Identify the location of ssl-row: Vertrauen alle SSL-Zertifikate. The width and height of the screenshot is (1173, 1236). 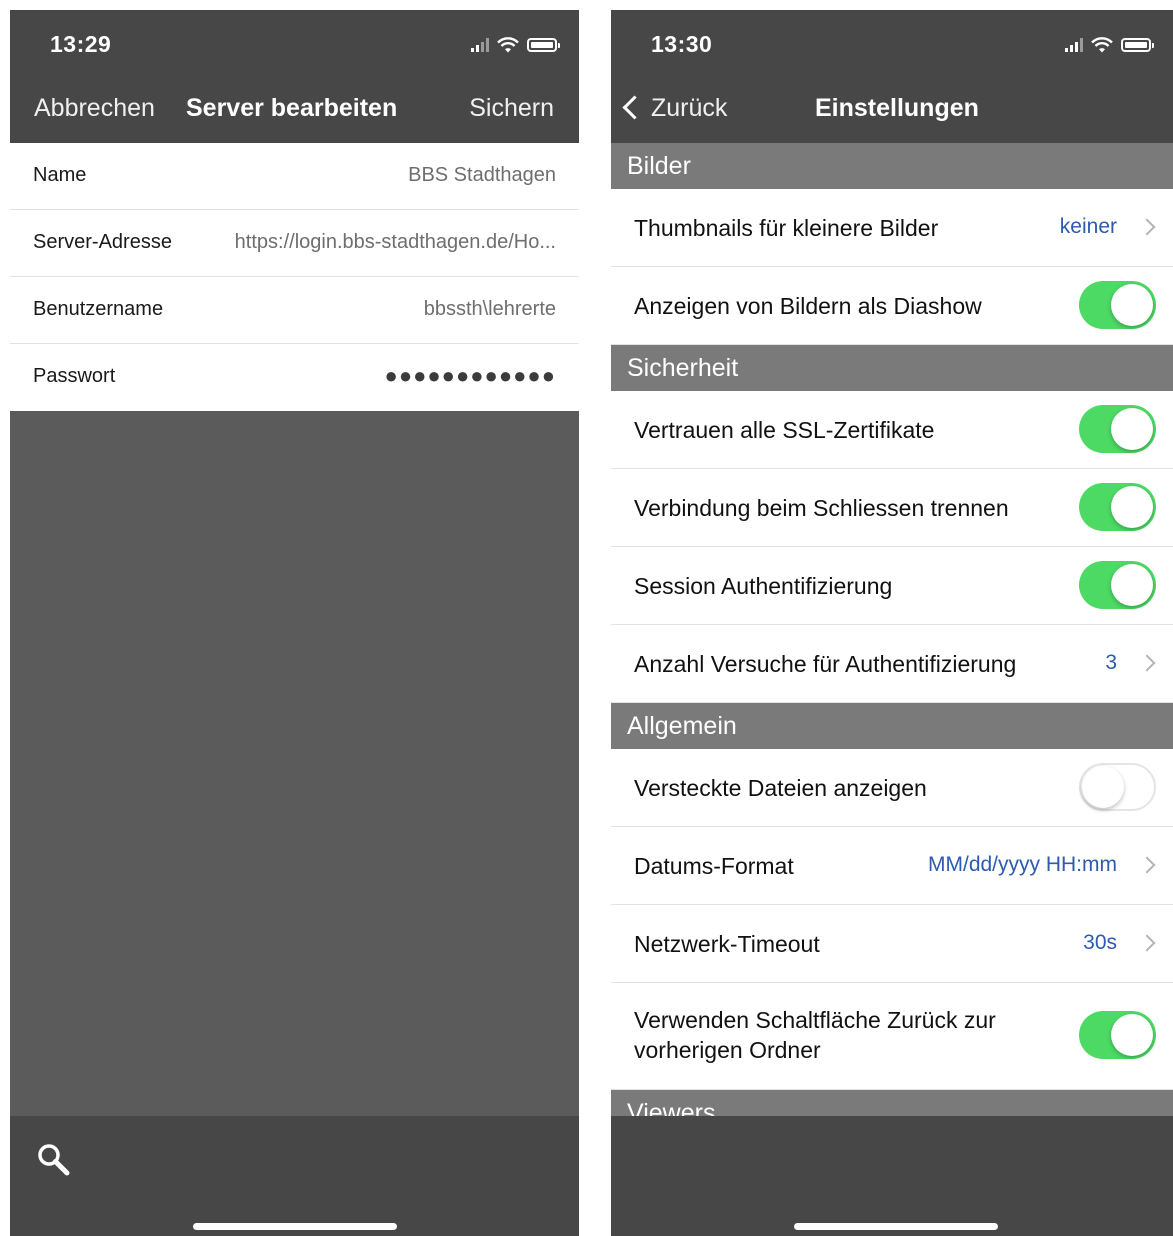
(892, 430).